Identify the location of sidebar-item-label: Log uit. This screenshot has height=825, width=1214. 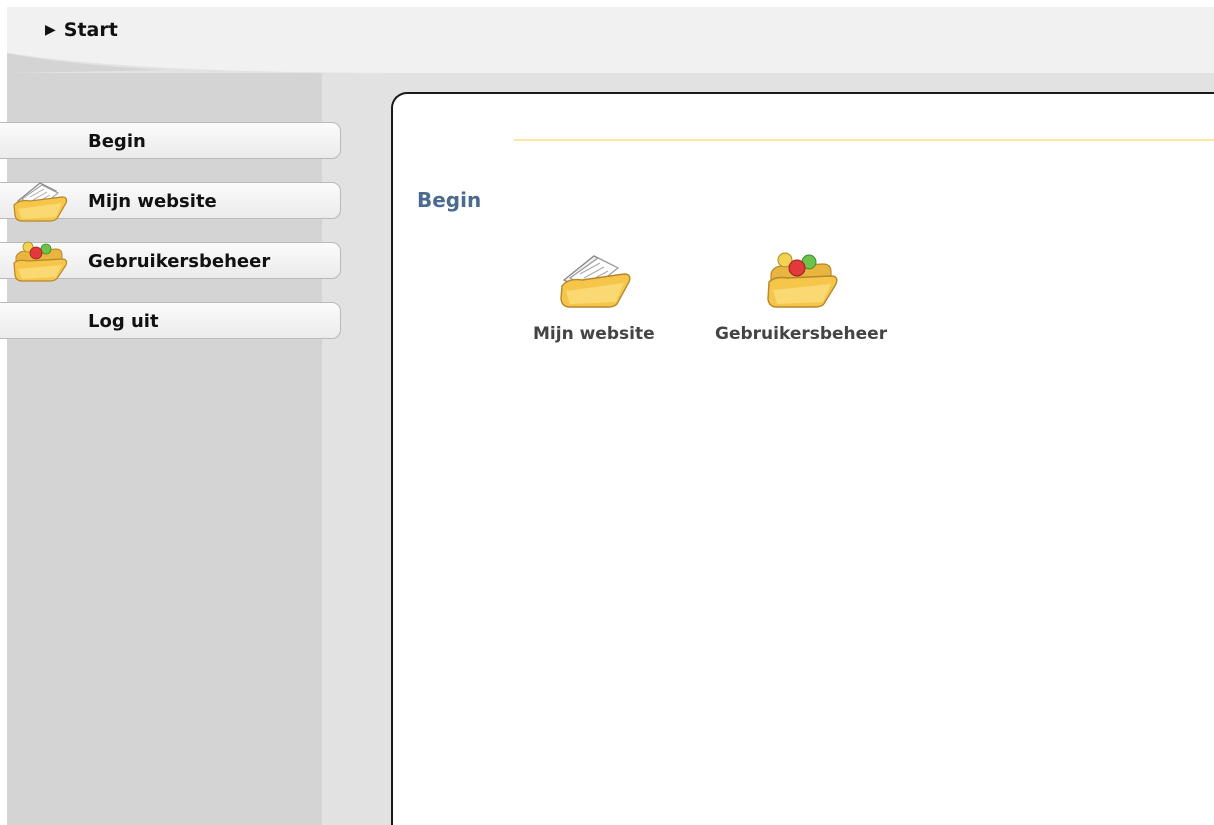
(123, 321).